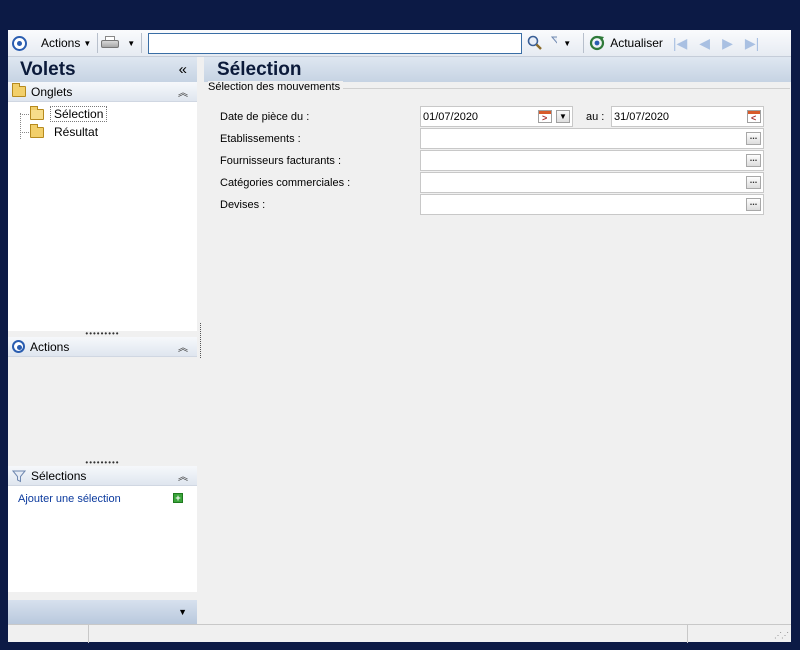 Image resolution: width=800 pixels, height=650 pixels. Describe the element at coordinates (178, 498) in the screenshot. I see `add-icon: +` at that location.